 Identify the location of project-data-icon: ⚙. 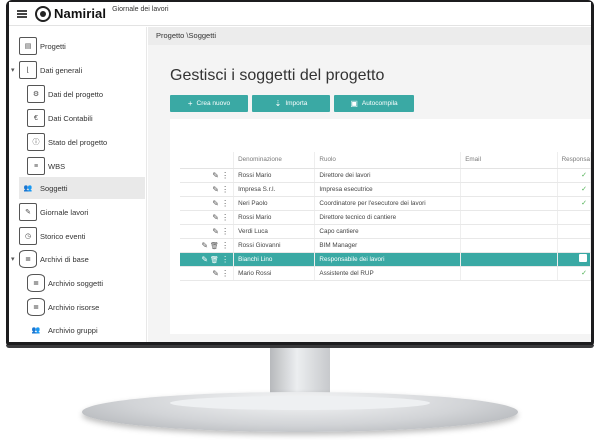
(36, 94).